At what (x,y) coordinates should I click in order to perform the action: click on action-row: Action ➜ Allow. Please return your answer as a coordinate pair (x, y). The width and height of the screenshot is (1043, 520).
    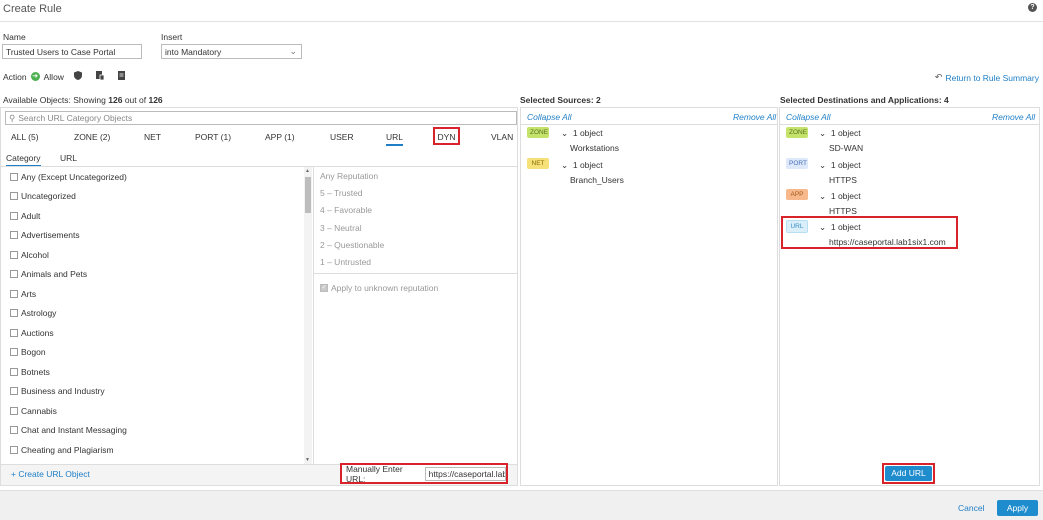
    Looking at the image, I should click on (64, 76).